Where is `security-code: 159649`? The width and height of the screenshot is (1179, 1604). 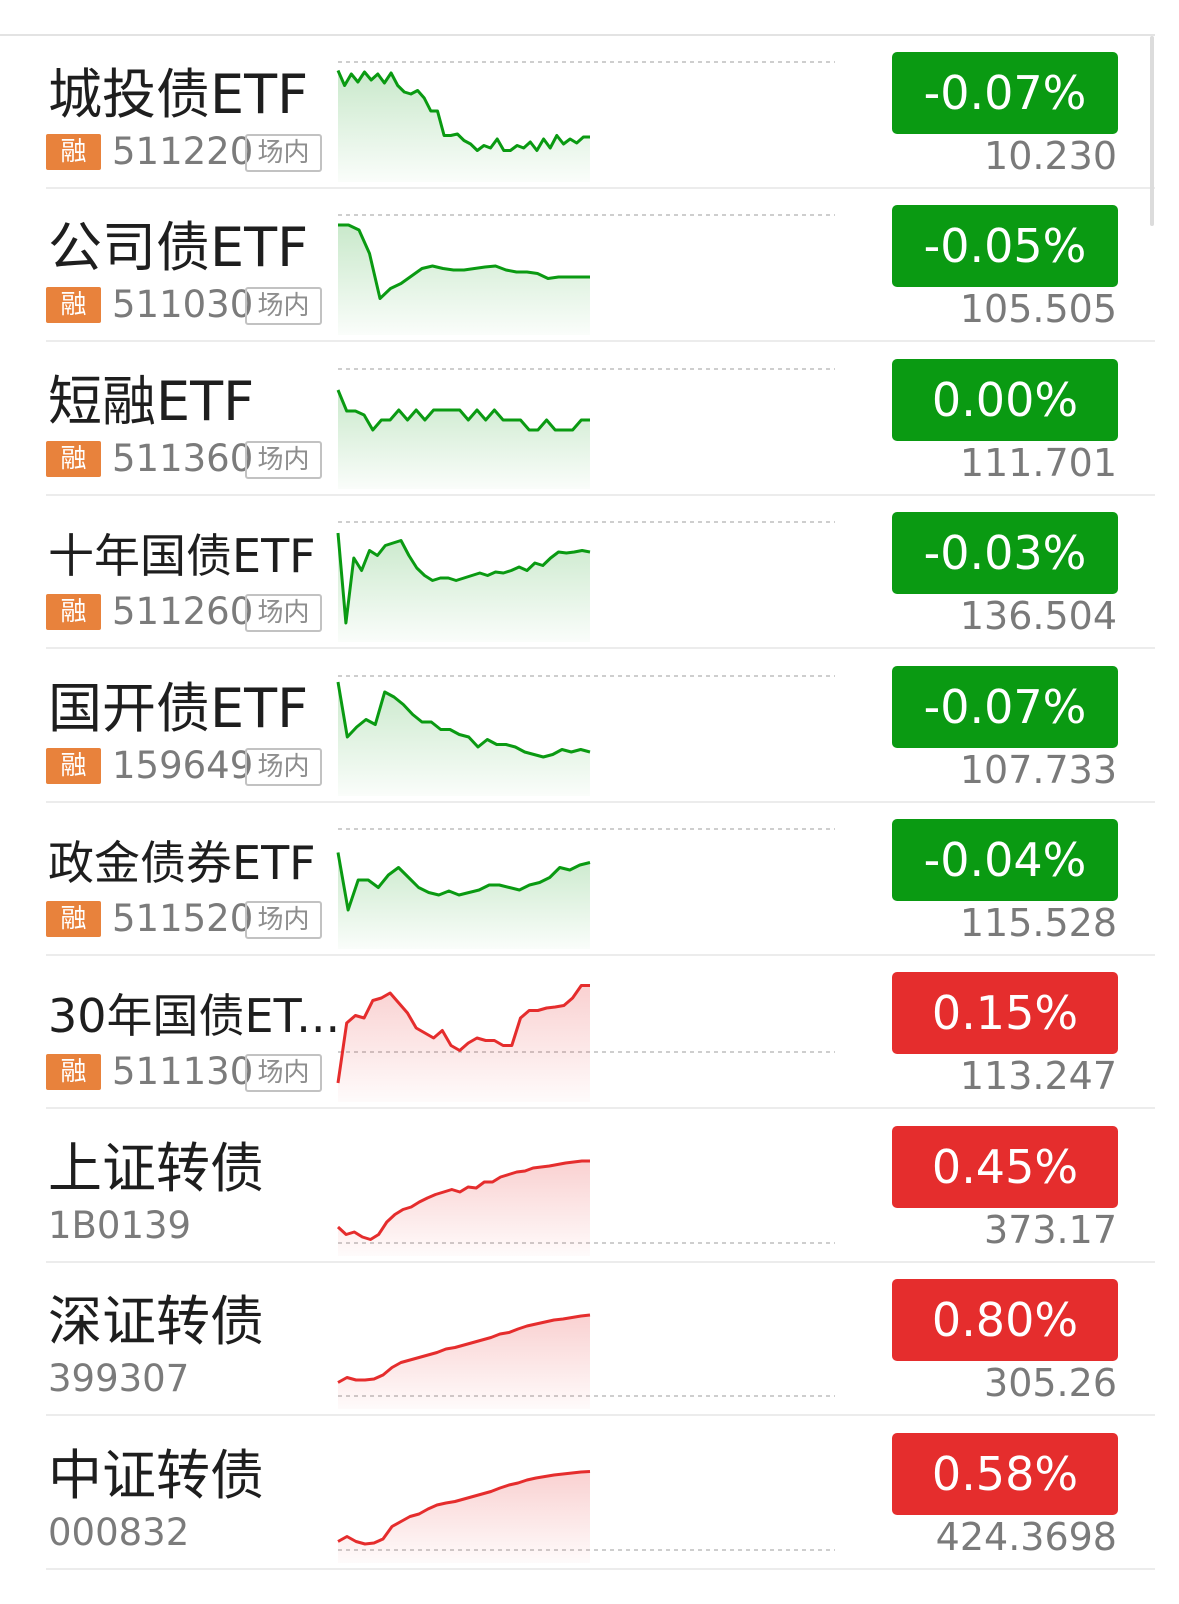
security-code: 159649 is located at coordinates (183, 765).